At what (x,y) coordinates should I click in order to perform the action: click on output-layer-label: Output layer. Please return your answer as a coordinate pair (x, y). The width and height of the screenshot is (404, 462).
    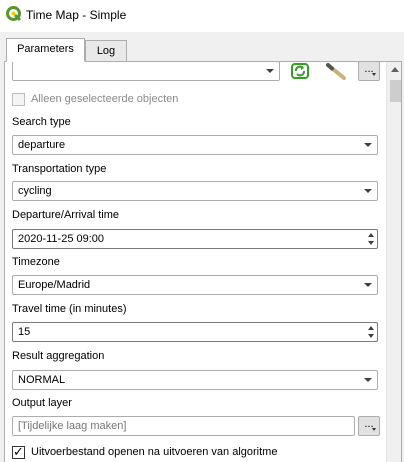
    Looking at the image, I should click on (42, 403).